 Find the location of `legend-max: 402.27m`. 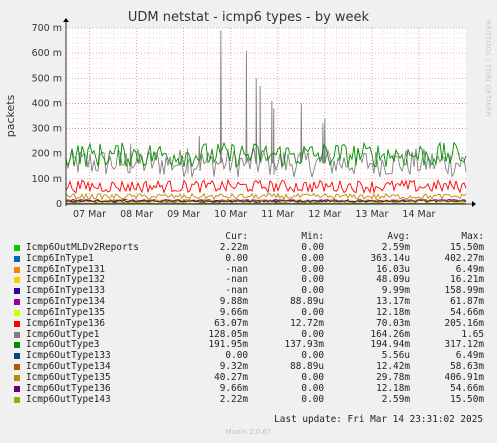

legend-max: 402.27m is located at coordinates (464, 258).